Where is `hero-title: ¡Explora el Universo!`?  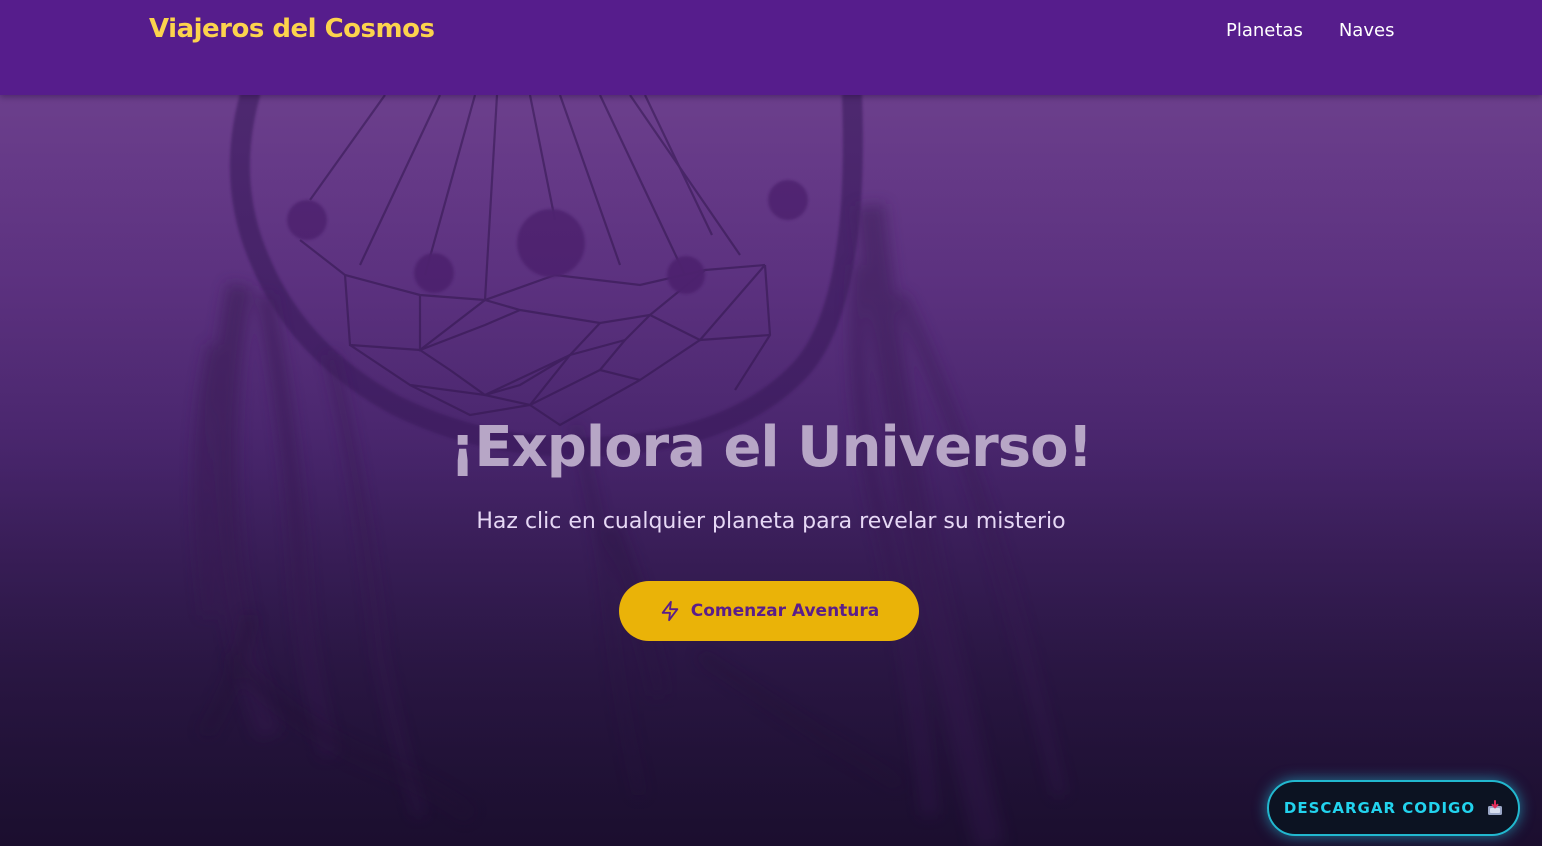
hero-title: ¡Explora el Universo! is located at coordinates (771, 447).